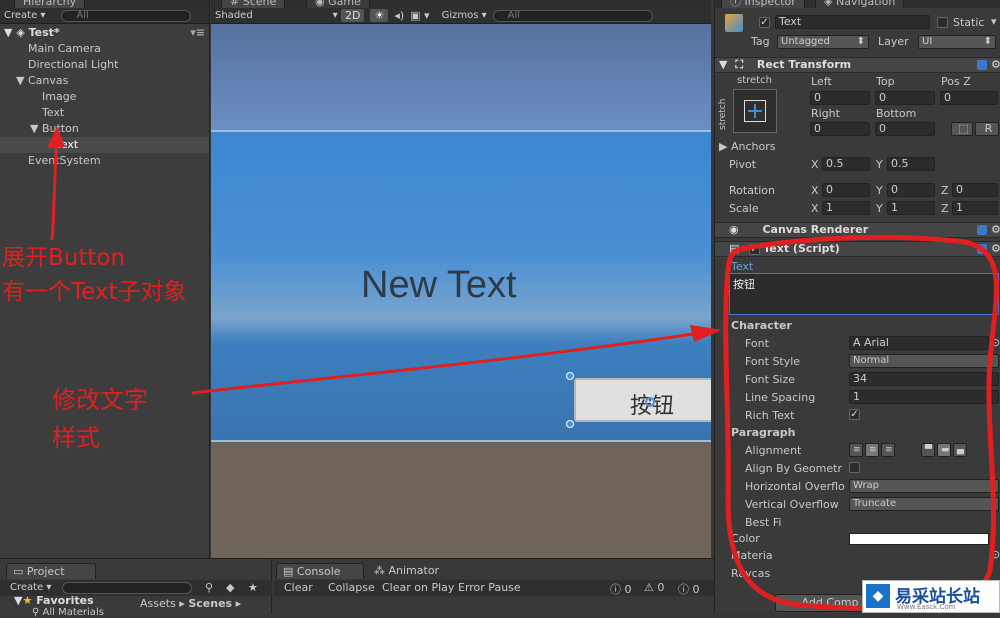  What do you see at coordinates (76, 438) in the screenshot?
I see `annotation-modify-line2: 样式` at bounding box center [76, 438].